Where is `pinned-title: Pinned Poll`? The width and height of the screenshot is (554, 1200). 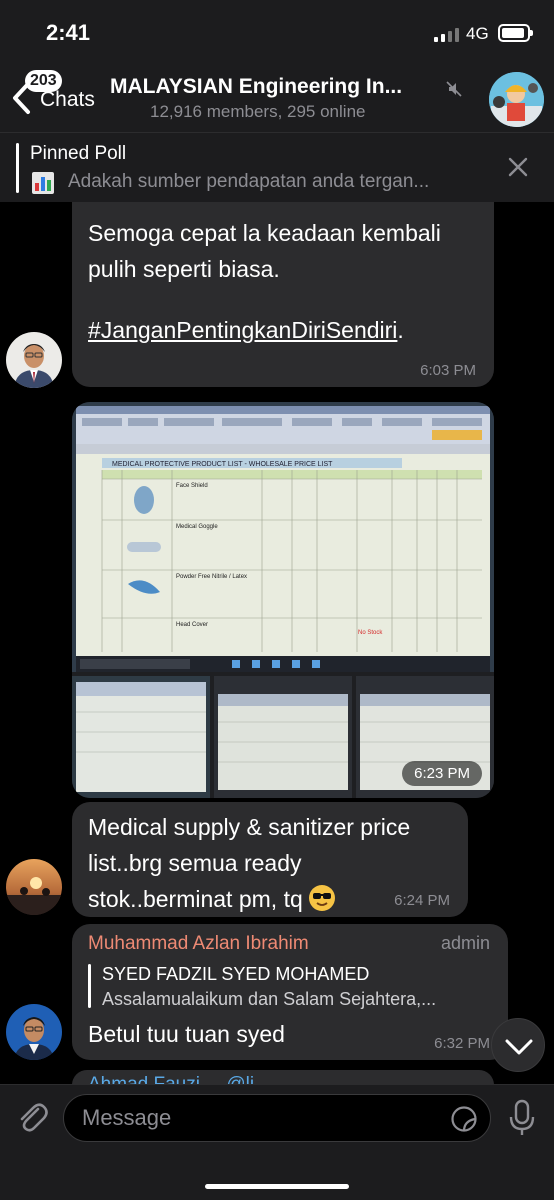
pinned-title: Pinned Poll is located at coordinates (78, 153).